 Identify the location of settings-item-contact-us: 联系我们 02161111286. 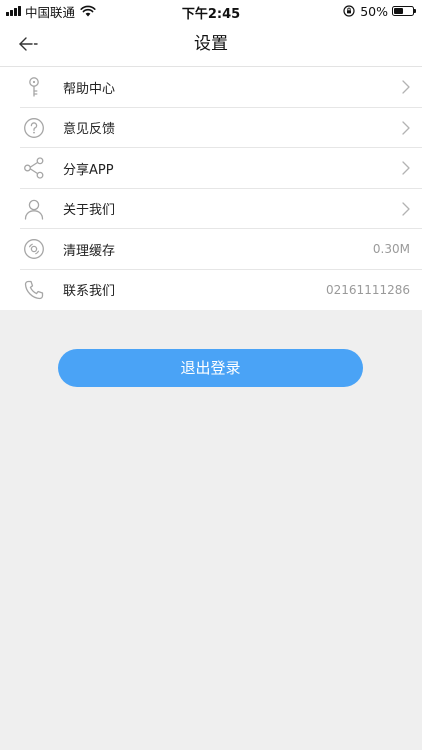
(211, 290).